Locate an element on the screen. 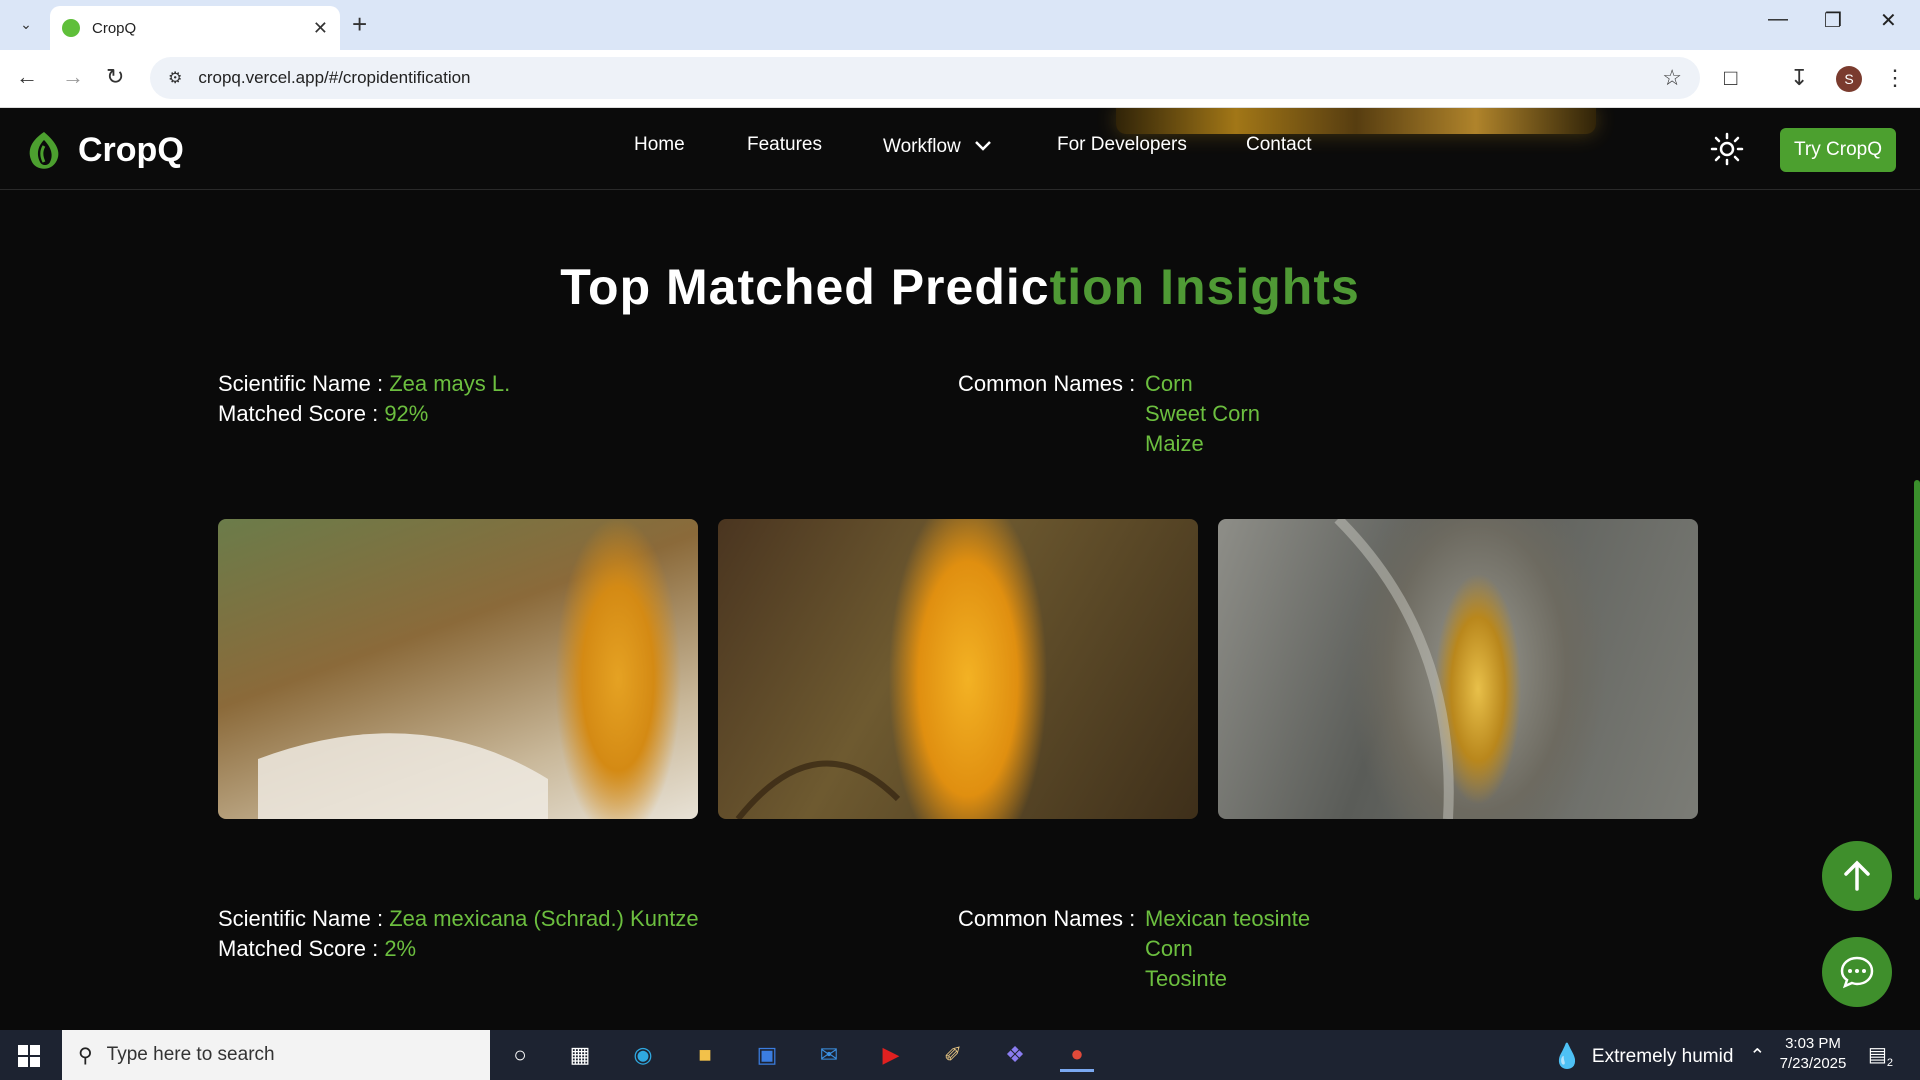 The width and height of the screenshot is (1920, 1080). result-1-common-names: Common Names : is located at coordinates (1046, 384).